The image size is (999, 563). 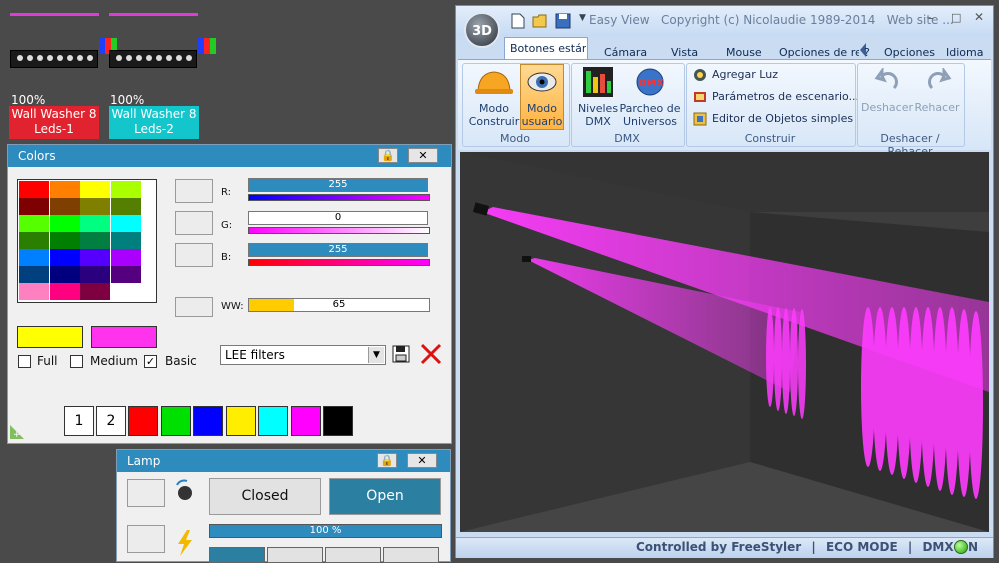 I want to click on fixture-1-icon, so click(x=54, y=53).